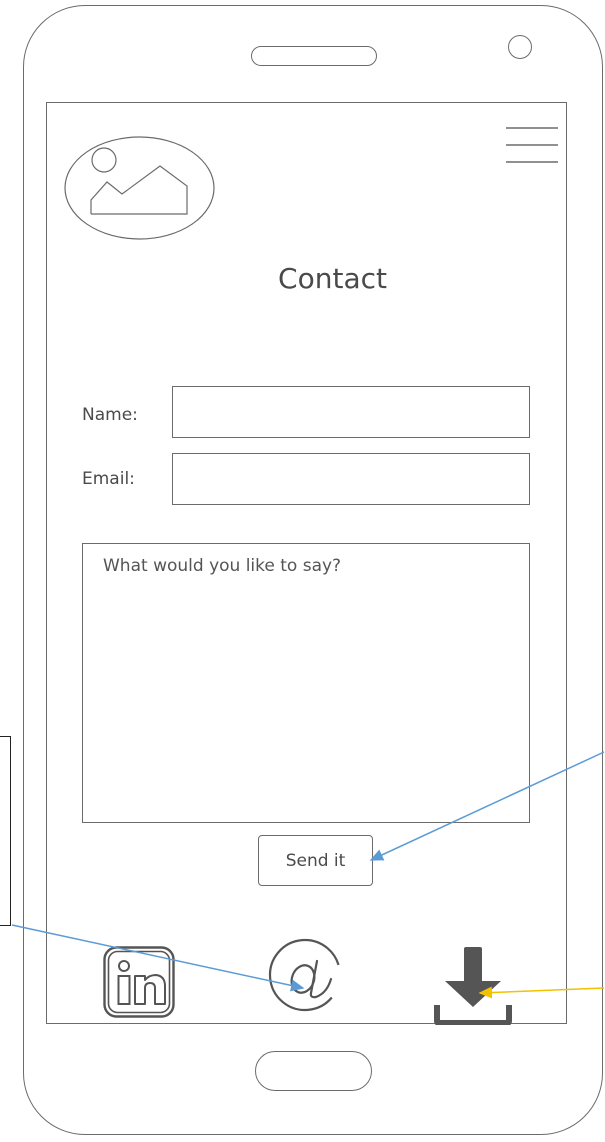 The image size is (605, 1142). I want to click on hamburger-menu-icon, so click(532, 145).